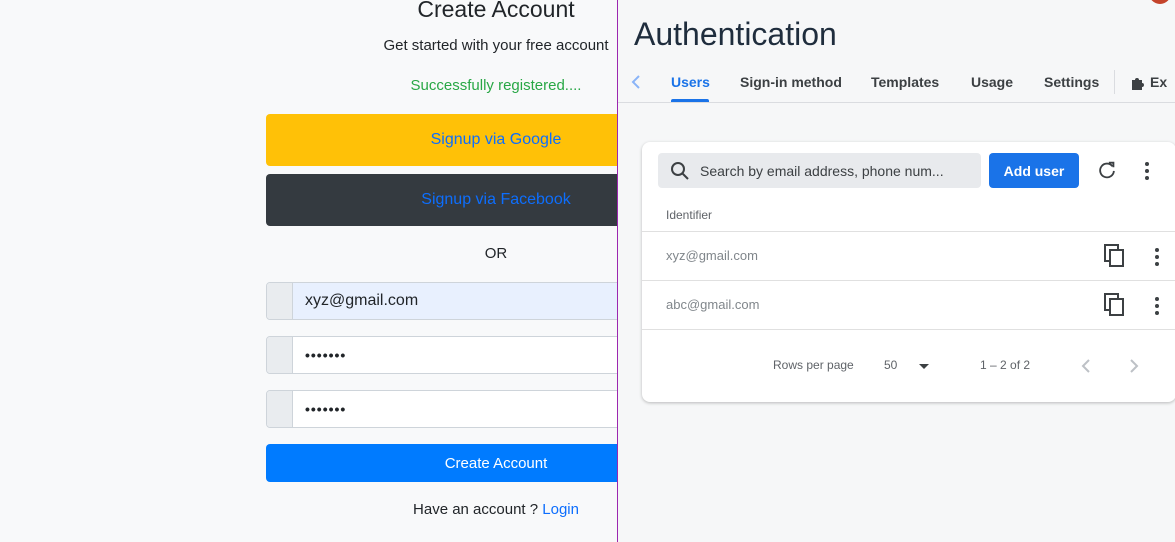 Image resolution: width=1175 pixels, height=542 pixels. Describe the element at coordinates (1159, 82) in the screenshot. I see `tab-extensions-label: Ex` at that location.